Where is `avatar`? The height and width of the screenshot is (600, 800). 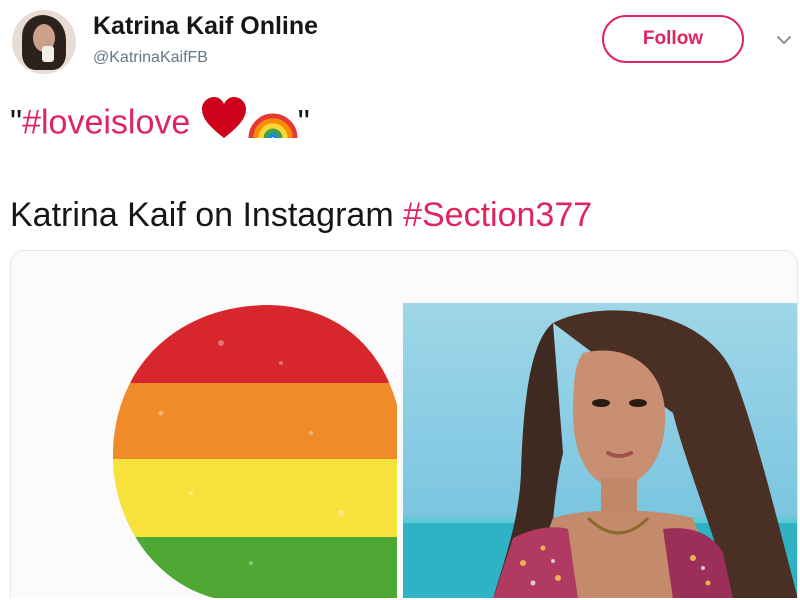
avatar is located at coordinates (44, 42).